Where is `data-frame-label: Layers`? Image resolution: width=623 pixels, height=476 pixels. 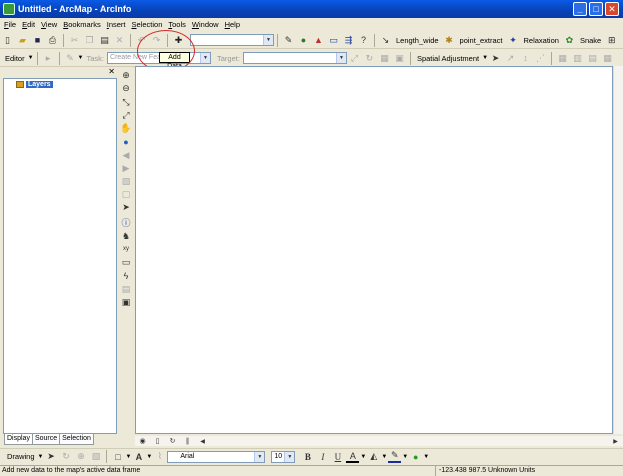
data-frame-label: Layers is located at coordinates (39, 84).